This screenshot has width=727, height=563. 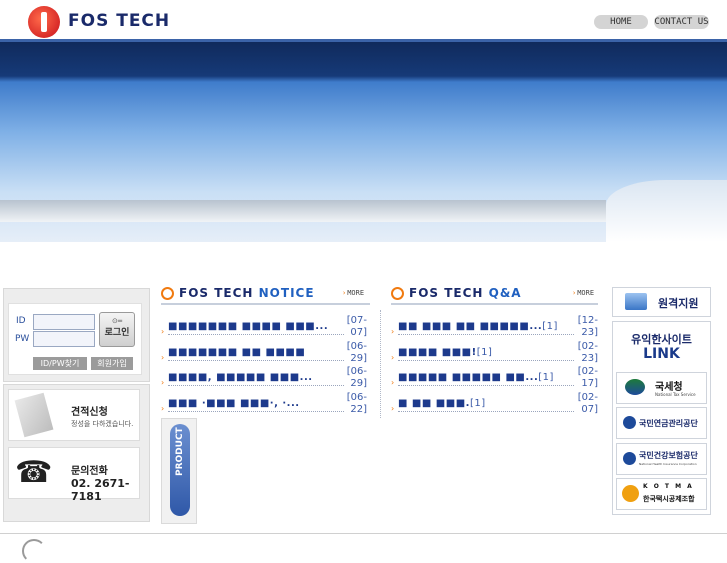 I want to click on notice-ring-icon, so click(x=167, y=293).